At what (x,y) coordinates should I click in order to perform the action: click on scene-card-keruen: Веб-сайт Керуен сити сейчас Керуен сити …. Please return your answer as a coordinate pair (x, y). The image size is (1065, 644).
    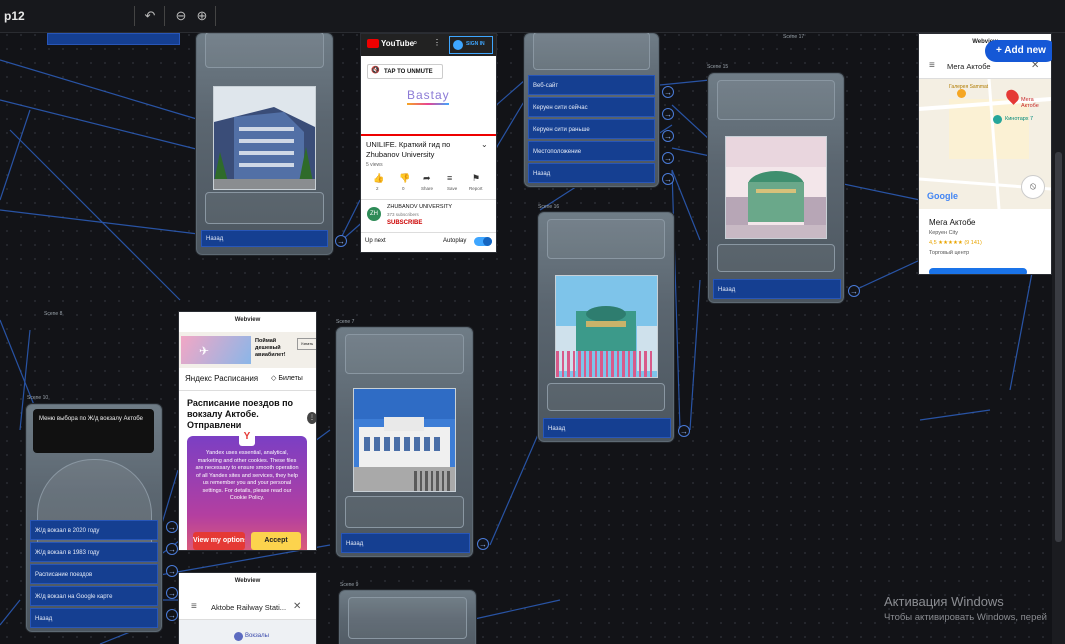
    Looking at the image, I should click on (591, 109).